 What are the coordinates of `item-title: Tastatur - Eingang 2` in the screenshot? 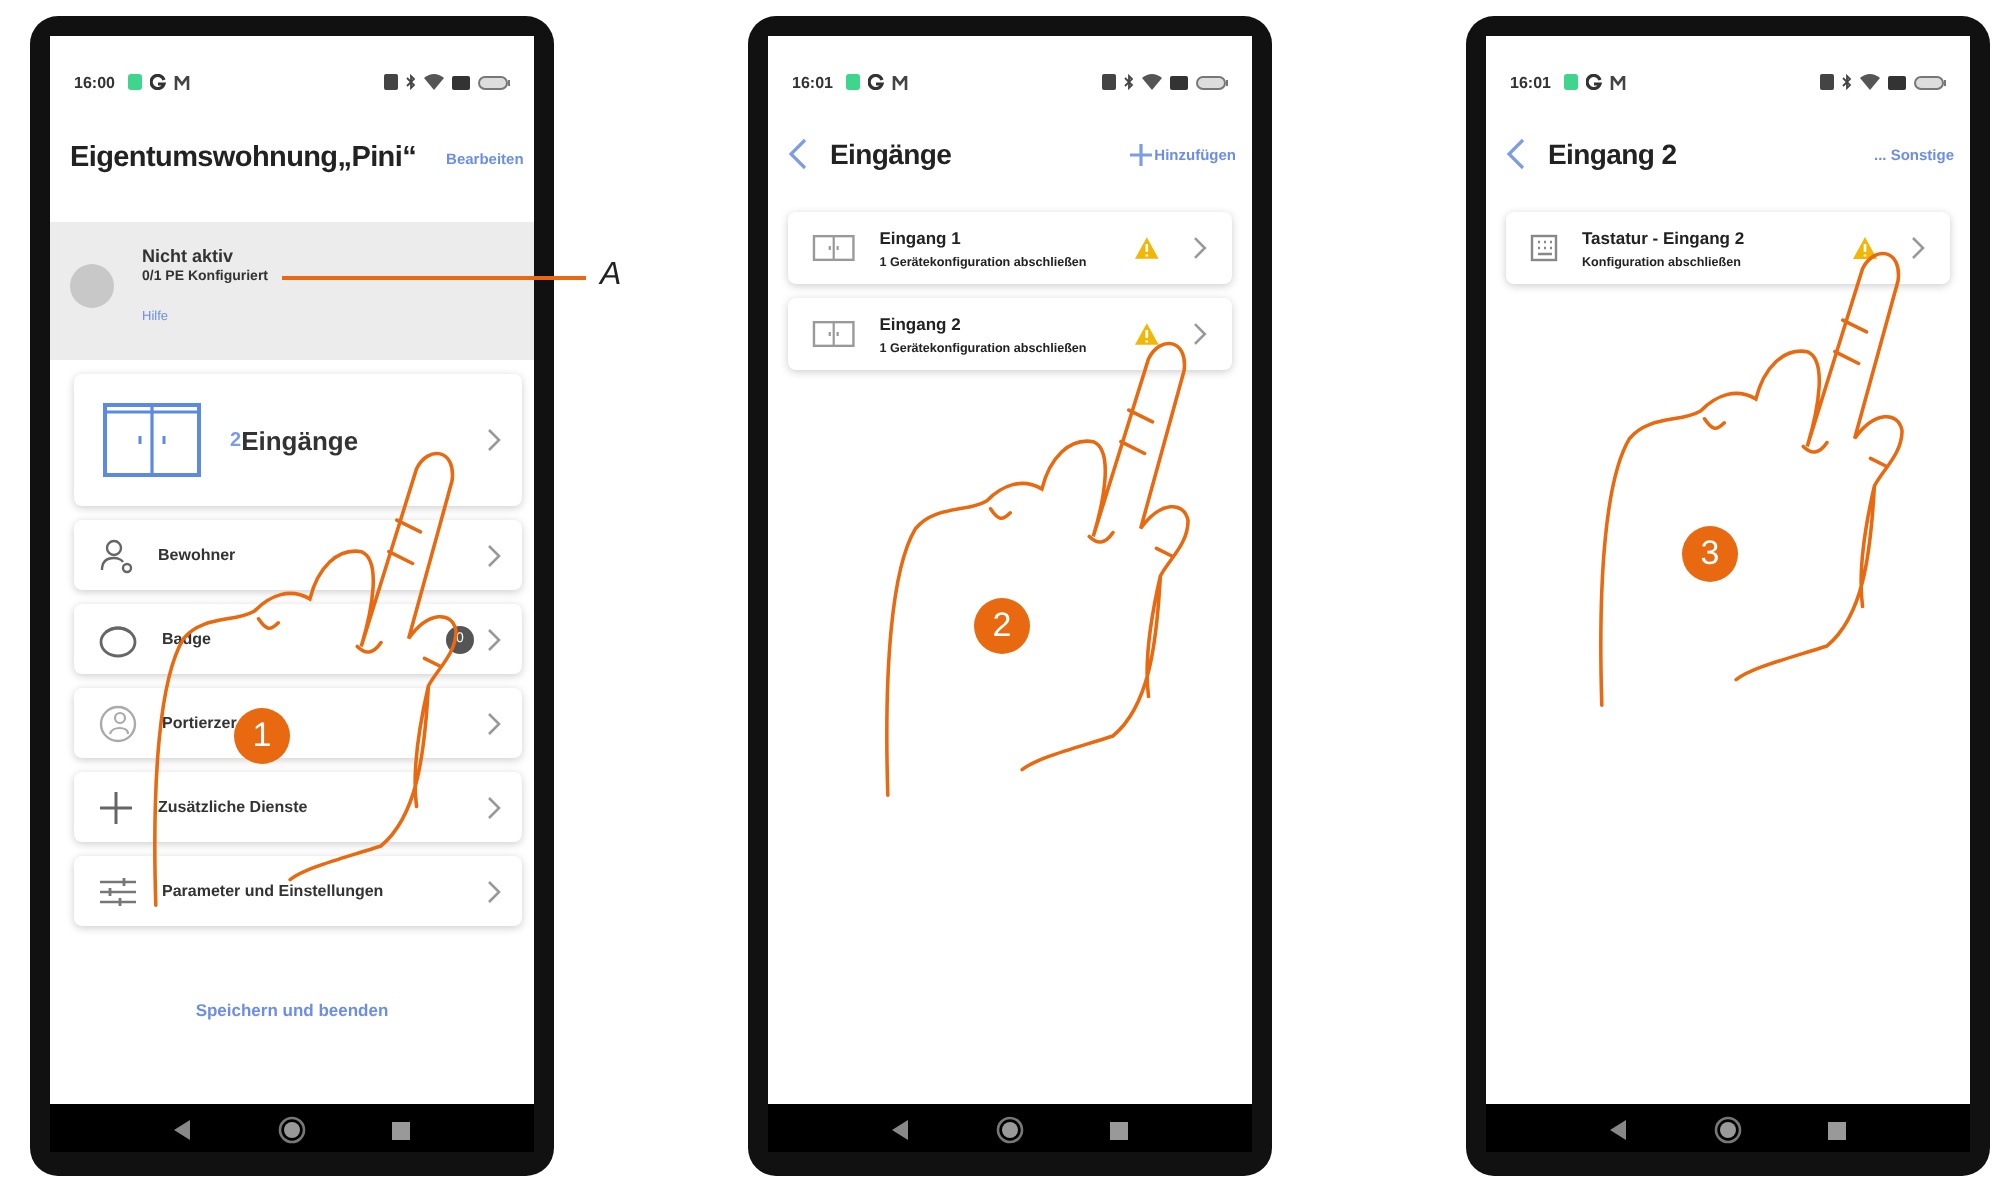 It's located at (1663, 237).